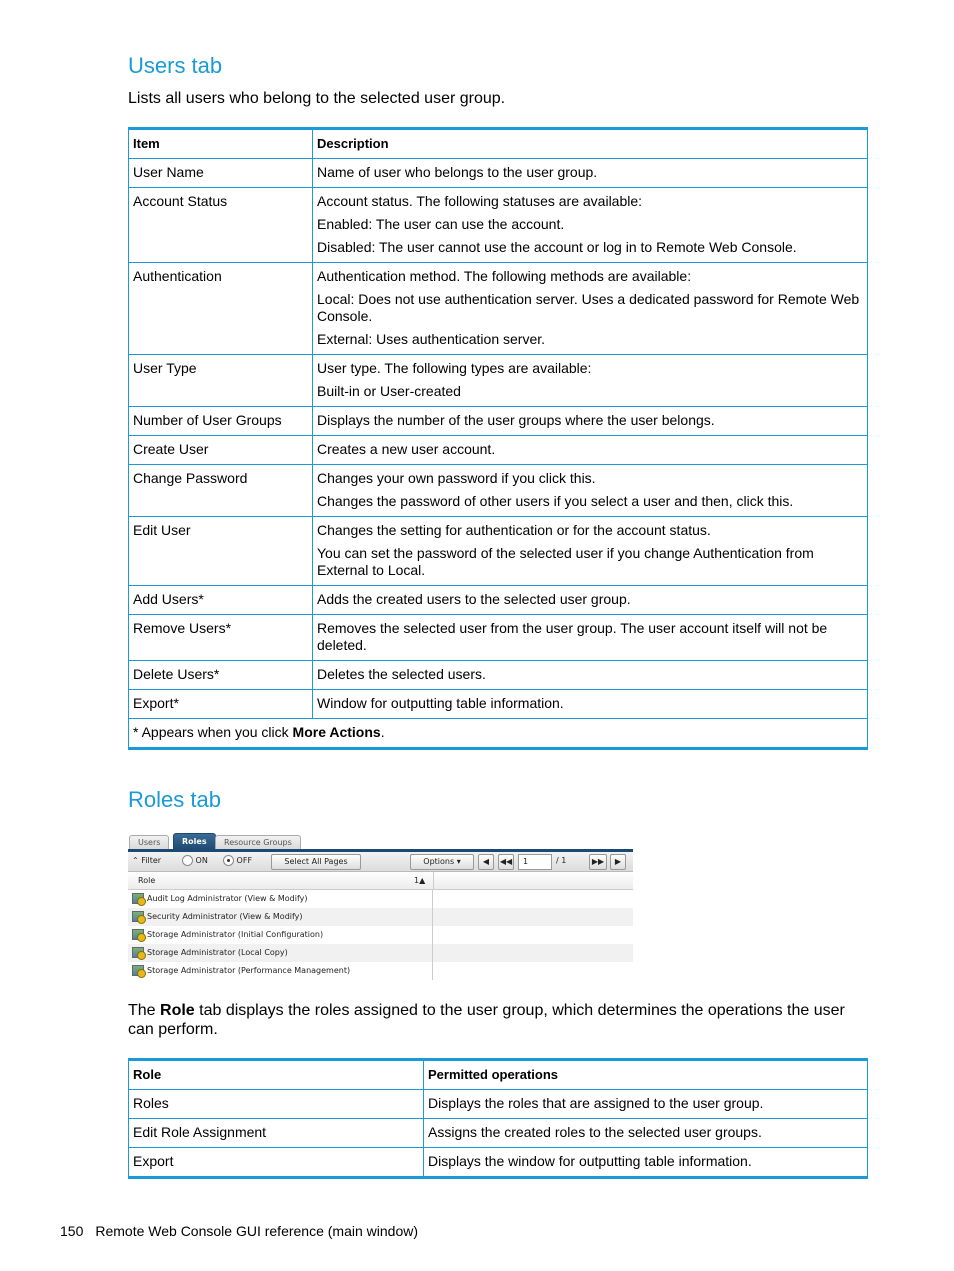 The width and height of the screenshot is (954, 1271). I want to click on header-role: Role, so click(276, 1074).